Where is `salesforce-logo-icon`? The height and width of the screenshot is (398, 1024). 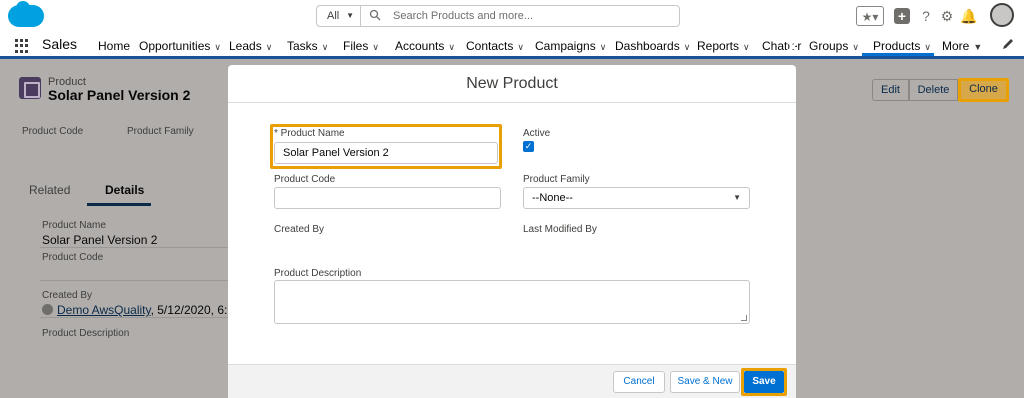 salesforce-logo-icon is located at coordinates (26, 14).